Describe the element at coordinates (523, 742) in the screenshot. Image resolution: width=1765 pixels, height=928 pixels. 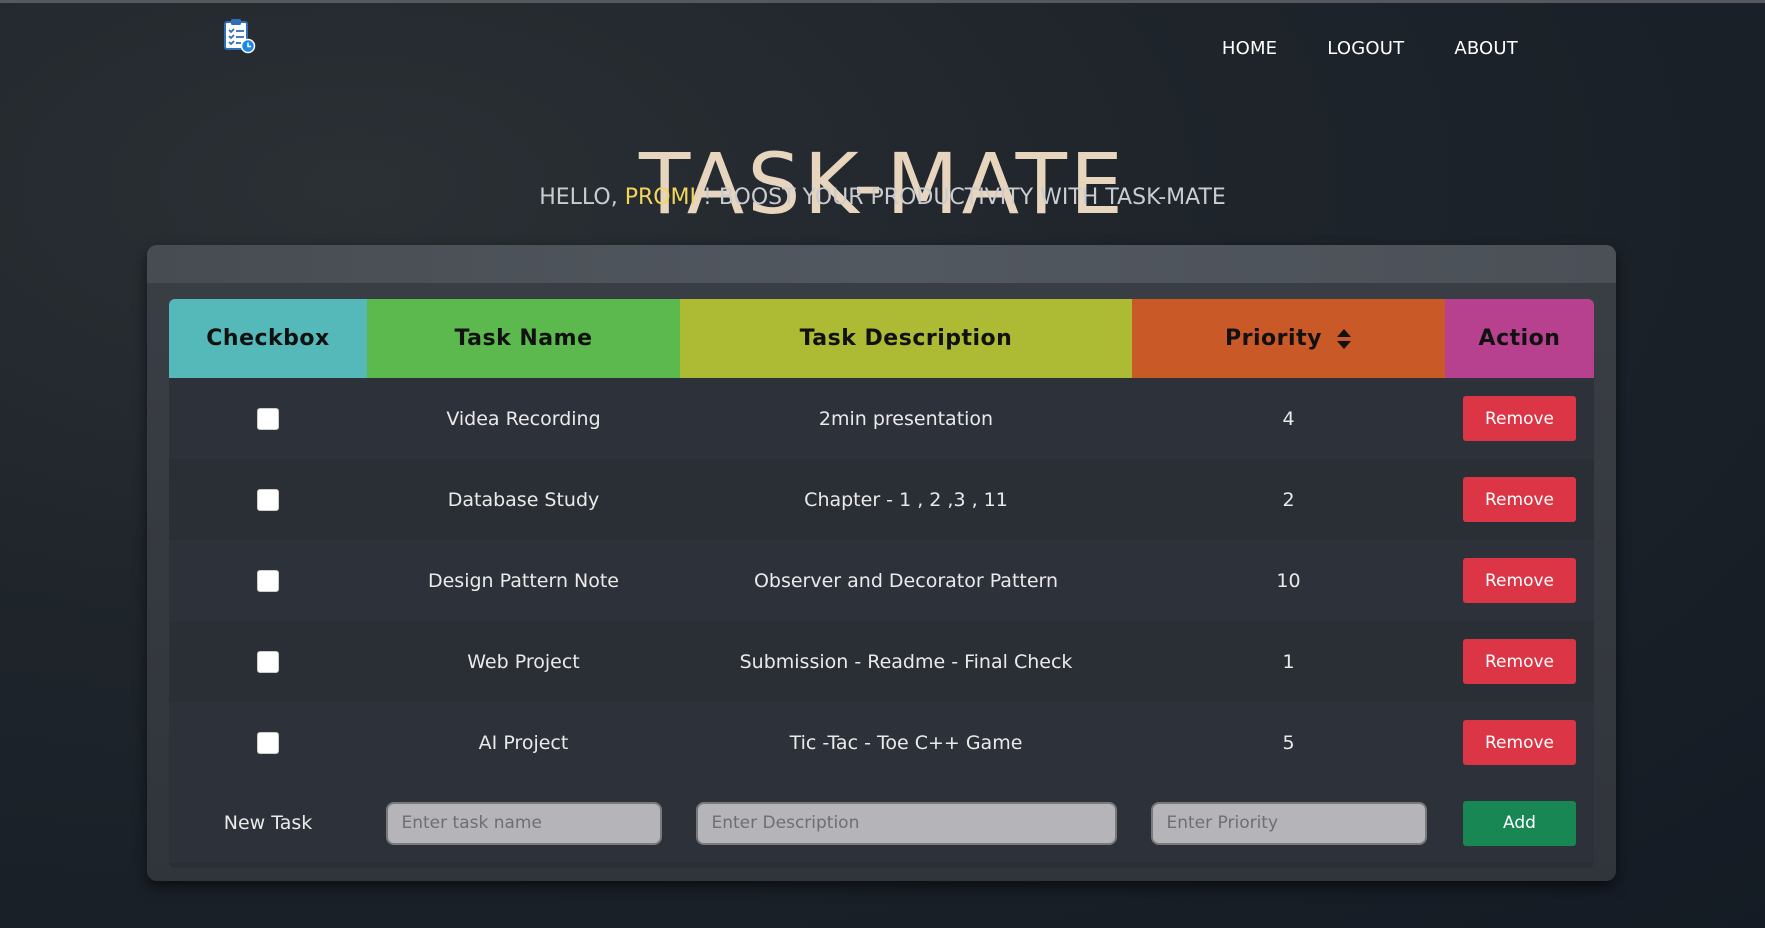
I see `task-name-cell: AI Project` at that location.